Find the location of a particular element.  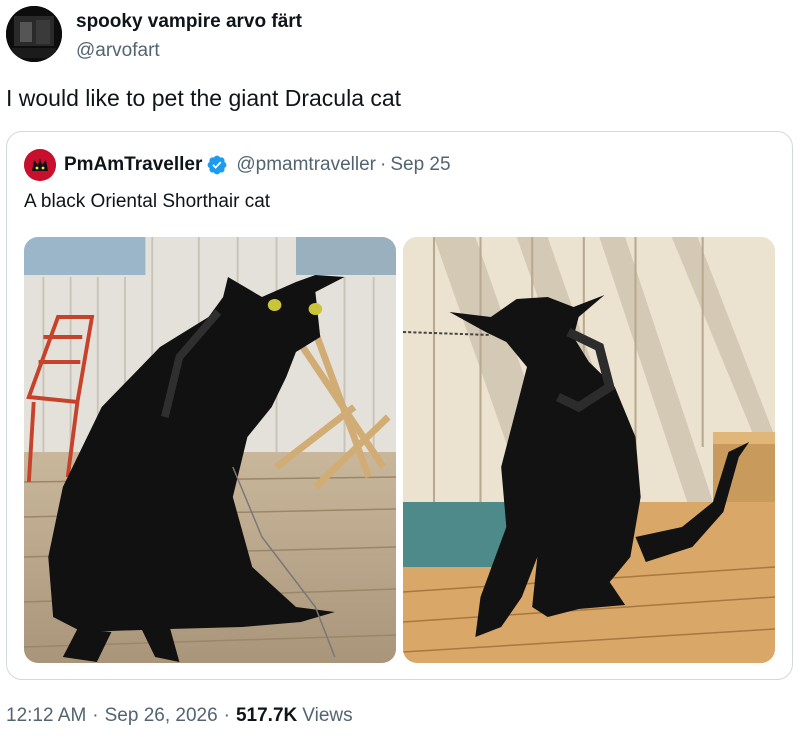

quoted-author-display-name: PmAmTraveller is located at coordinates (133, 165).